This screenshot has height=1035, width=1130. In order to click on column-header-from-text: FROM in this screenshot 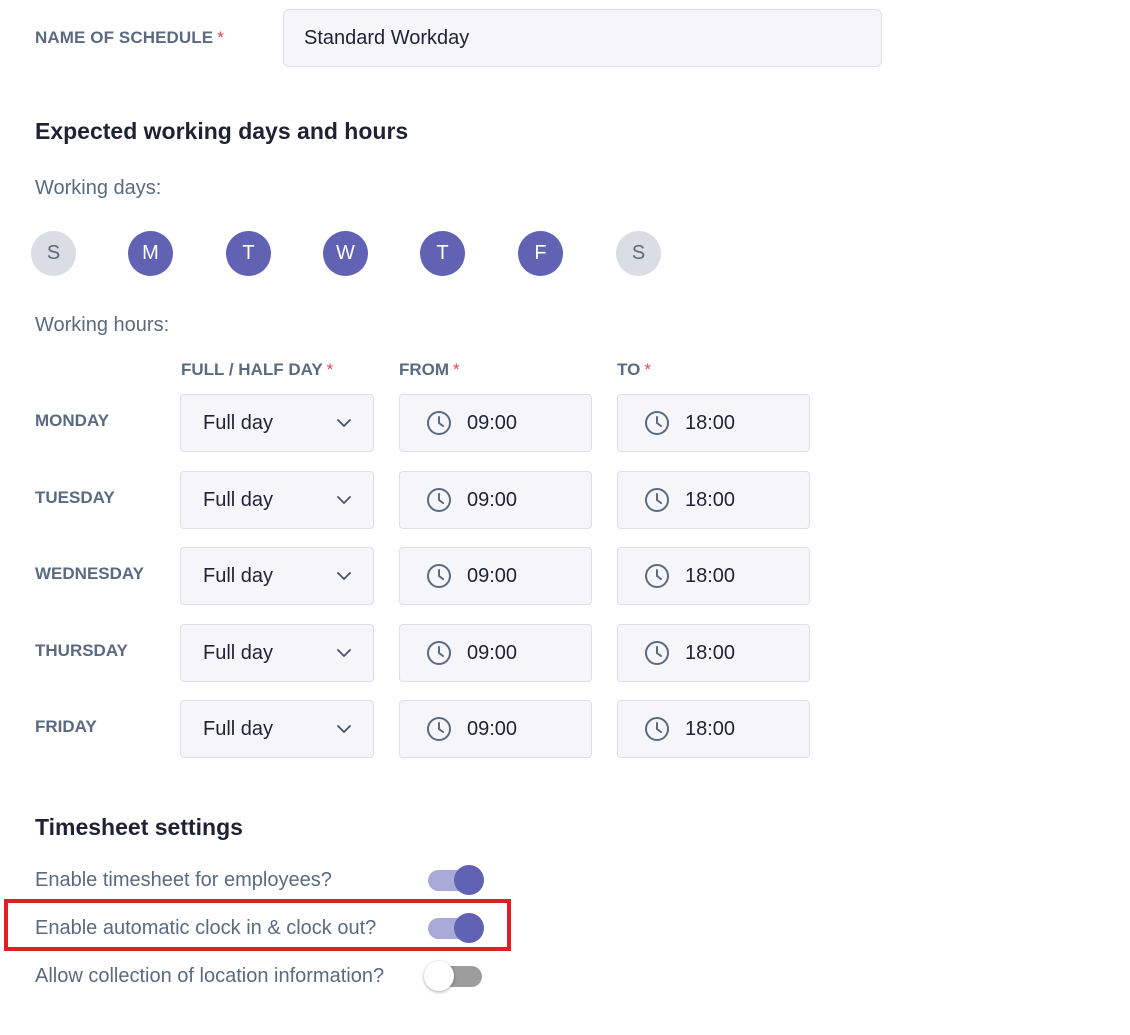, I will do `click(424, 369)`.